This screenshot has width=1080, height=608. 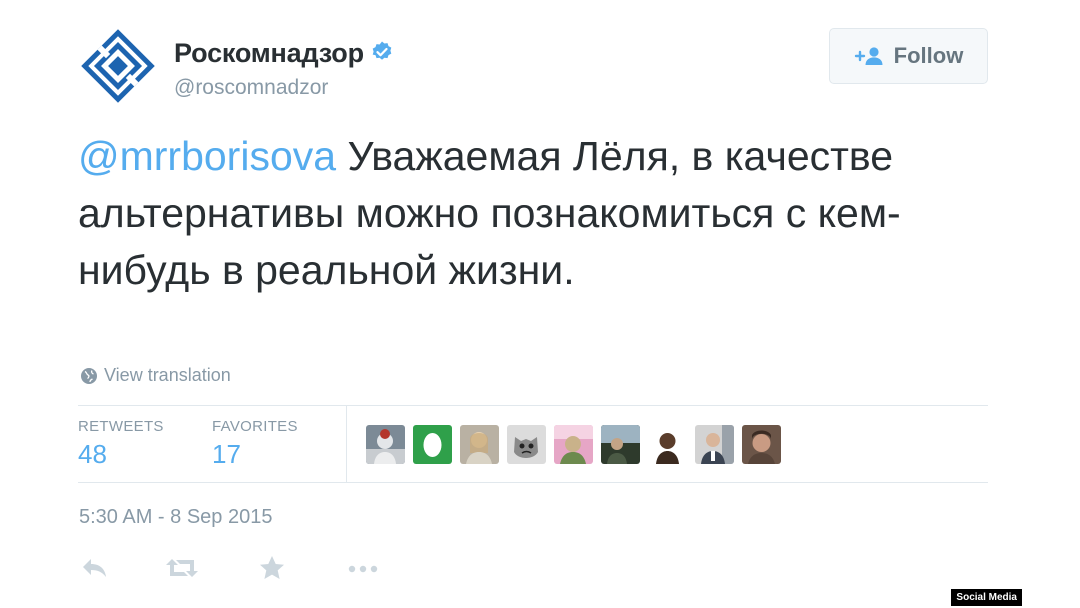 I want to click on verified-badge-icon, so click(x=382, y=50).